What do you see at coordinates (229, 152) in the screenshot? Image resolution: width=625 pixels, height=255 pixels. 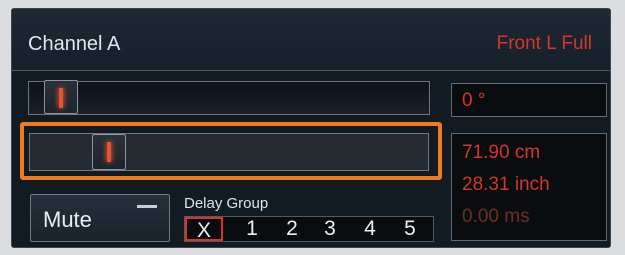 I see `delay-slider` at bounding box center [229, 152].